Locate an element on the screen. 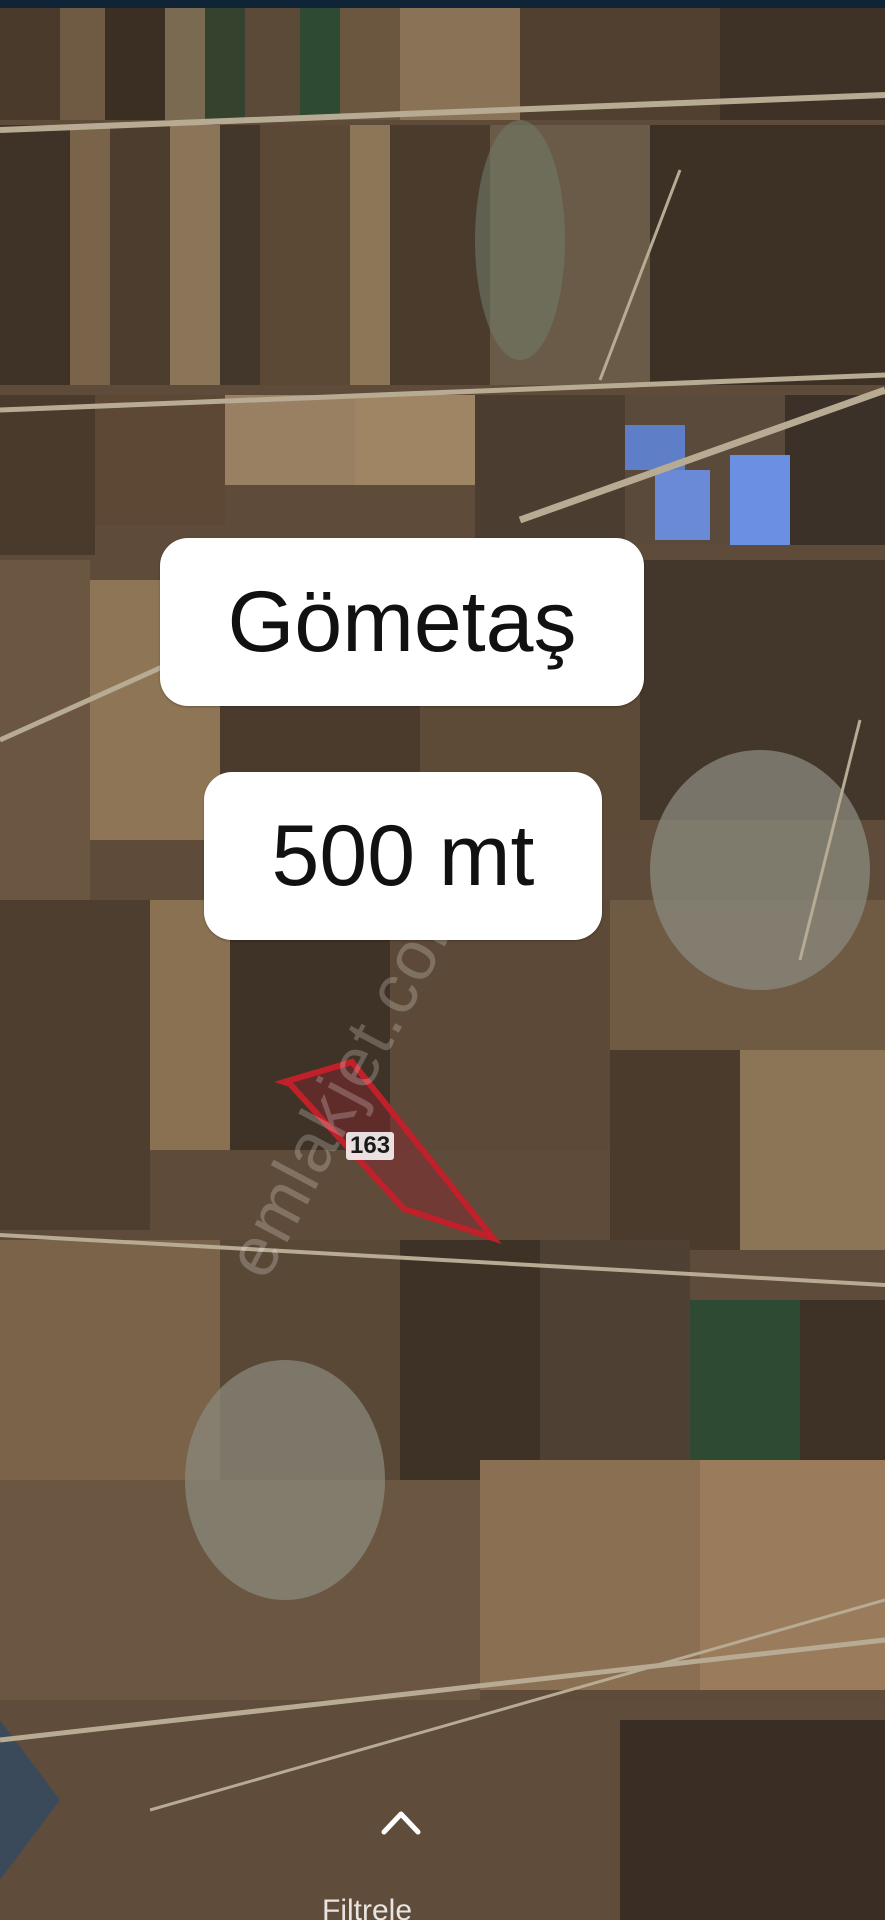  distance-label: 500 mt is located at coordinates (403, 856).